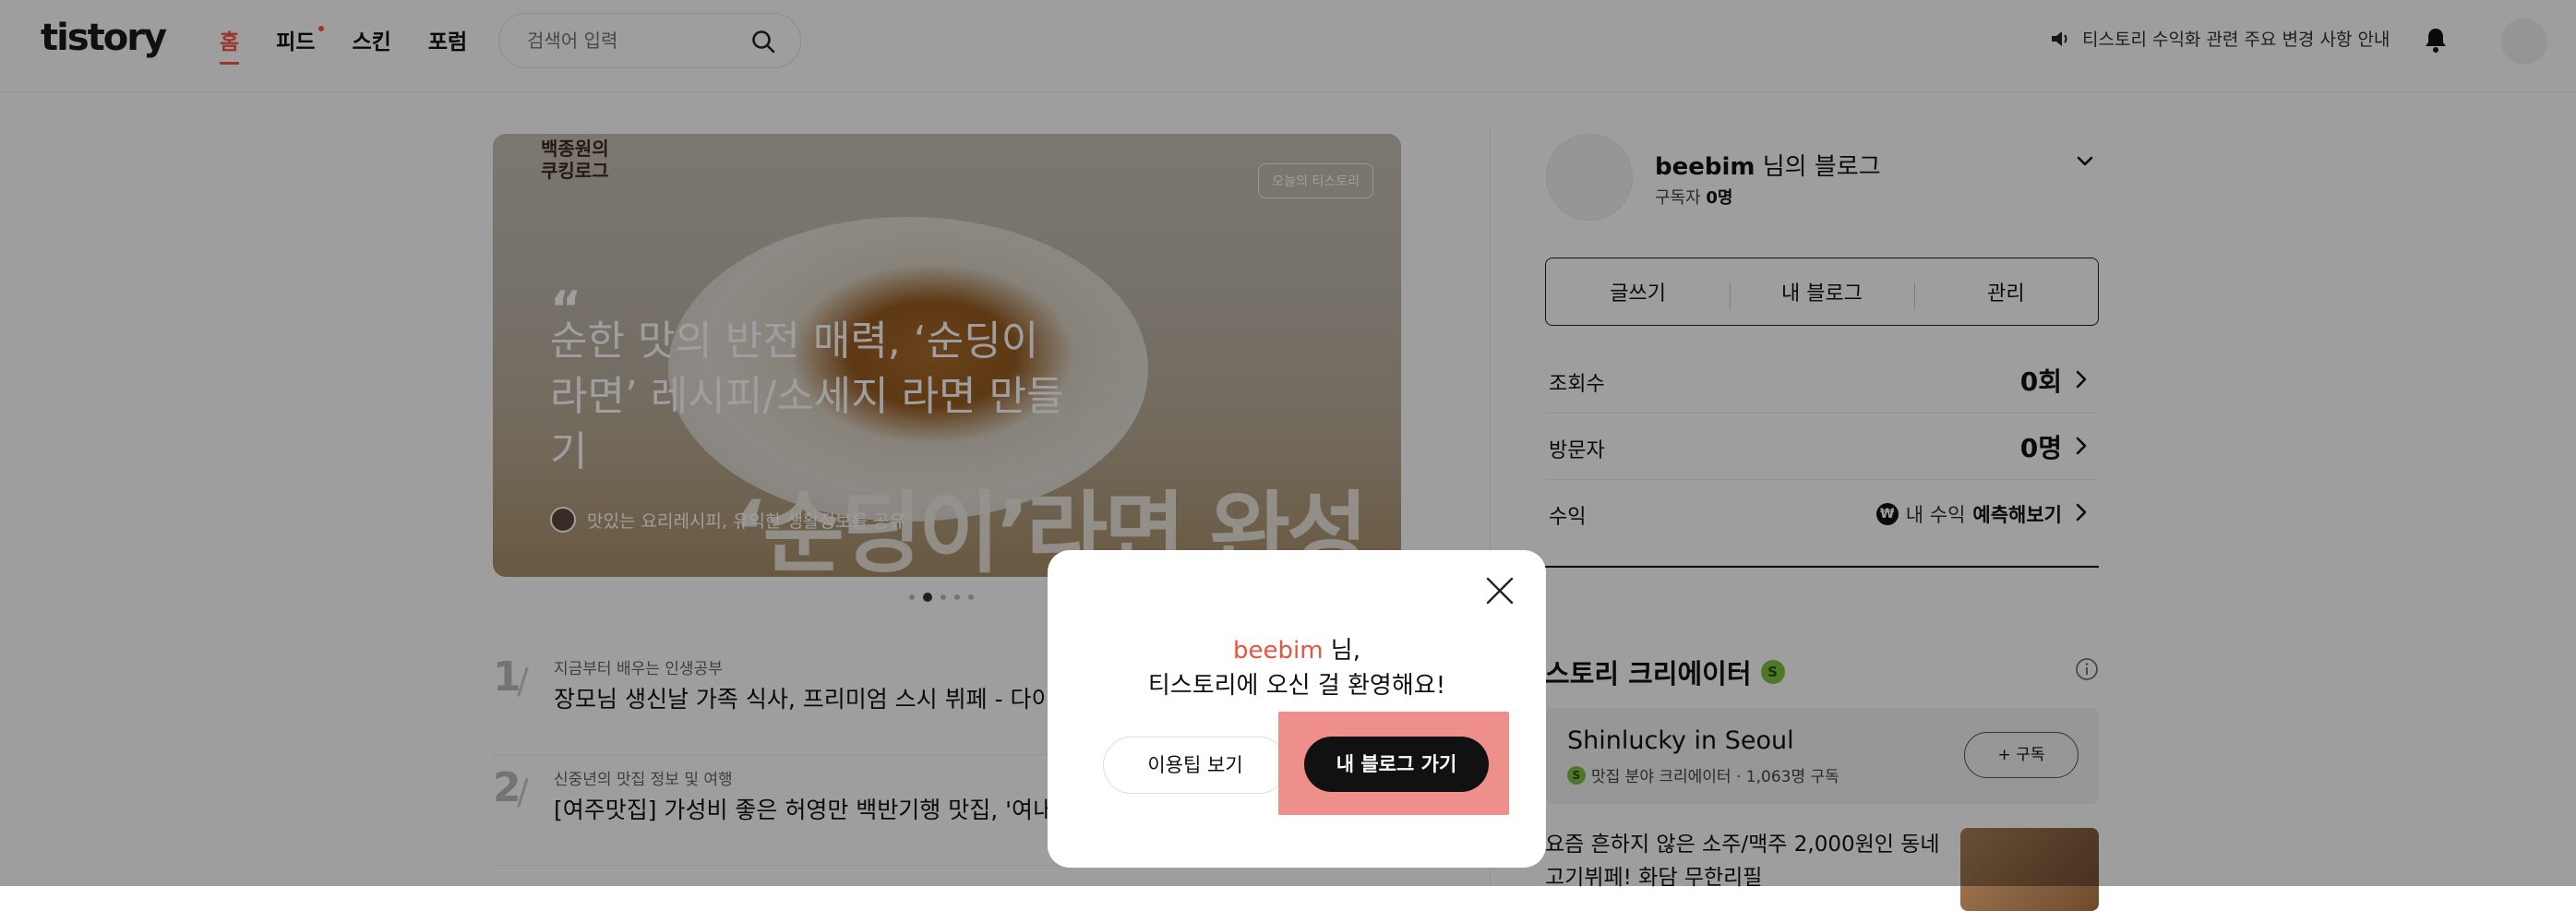 The height and width of the screenshot is (911, 2576). I want to click on welcome-greeting: beebim 님,, so click(1297, 648).